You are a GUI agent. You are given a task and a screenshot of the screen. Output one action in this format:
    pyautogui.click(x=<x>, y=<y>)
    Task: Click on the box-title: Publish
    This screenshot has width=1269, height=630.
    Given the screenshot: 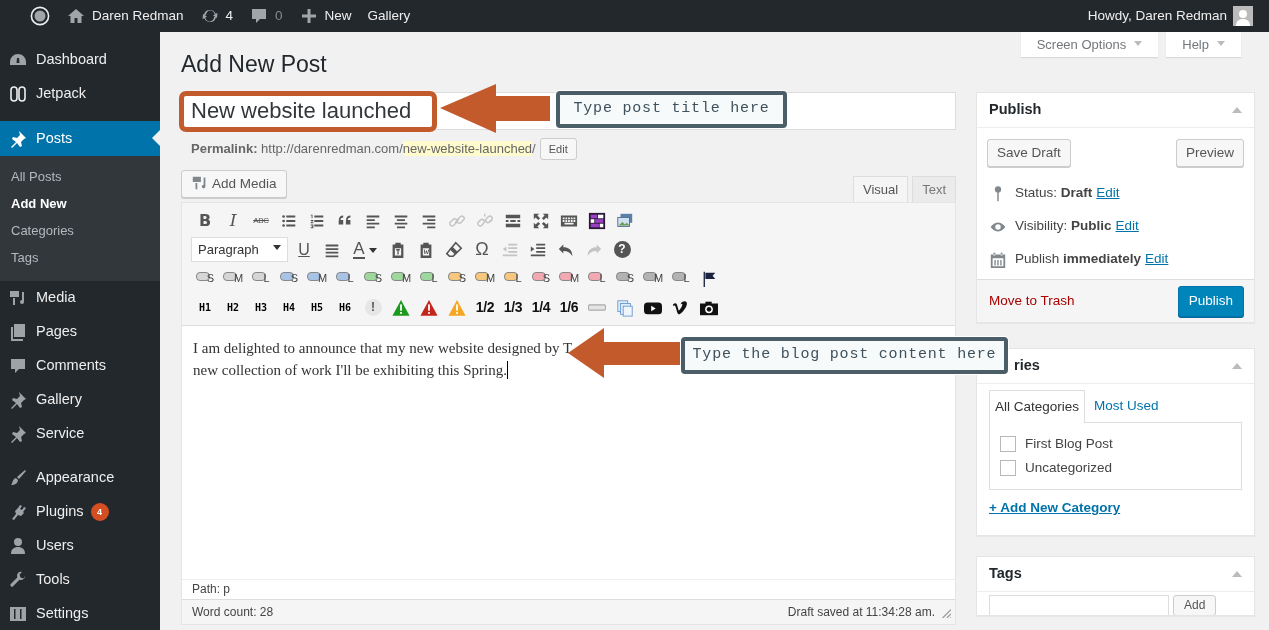 What is the action you would take?
    pyautogui.click(x=1015, y=110)
    